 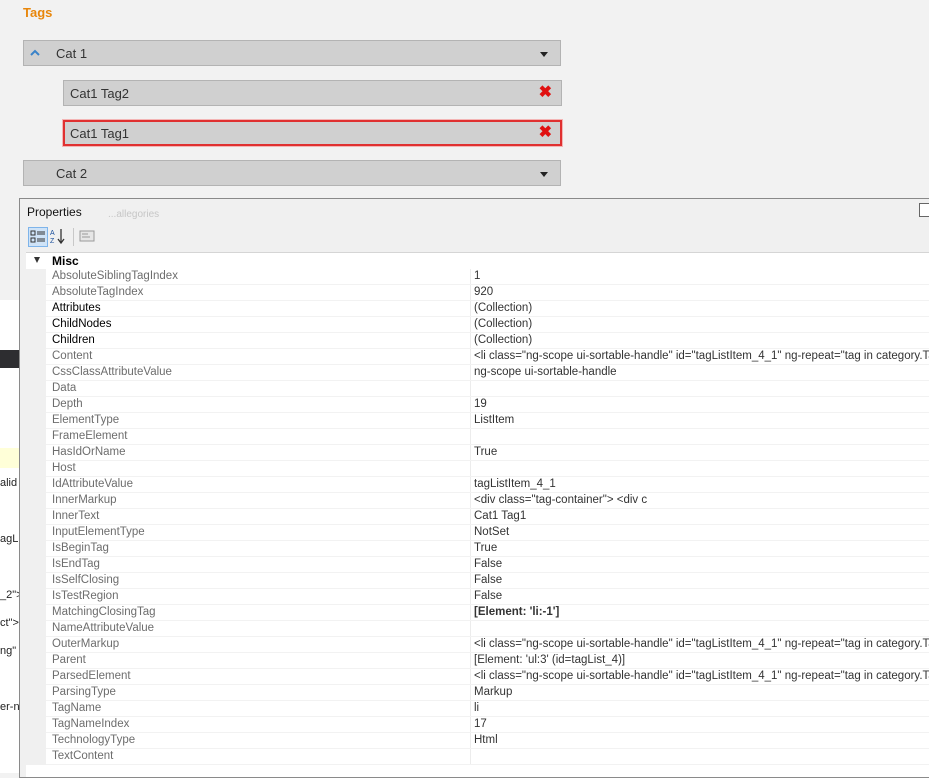 What do you see at coordinates (477, 389) in the screenshot?
I see `property-row: Data` at bounding box center [477, 389].